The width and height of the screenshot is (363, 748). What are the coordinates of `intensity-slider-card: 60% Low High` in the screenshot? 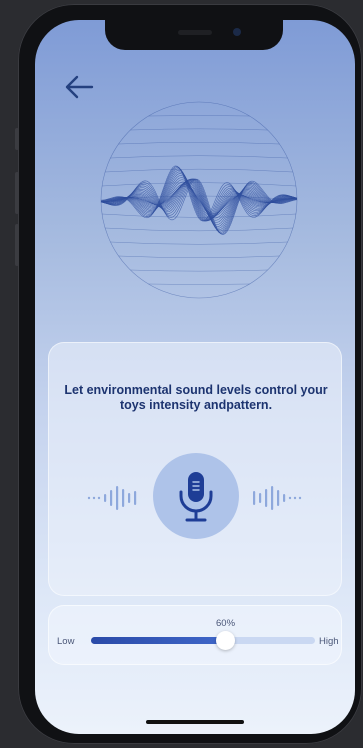 It's located at (195, 635).